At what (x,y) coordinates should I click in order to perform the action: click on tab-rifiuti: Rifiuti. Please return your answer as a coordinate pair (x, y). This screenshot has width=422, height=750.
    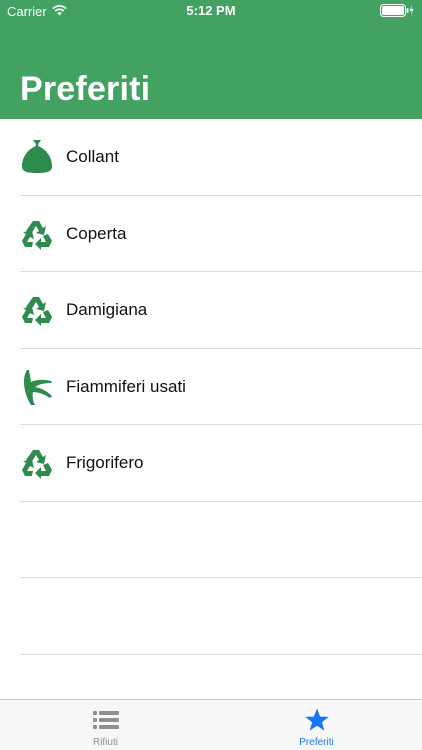
    Looking at the image, I should click on (105, 725).